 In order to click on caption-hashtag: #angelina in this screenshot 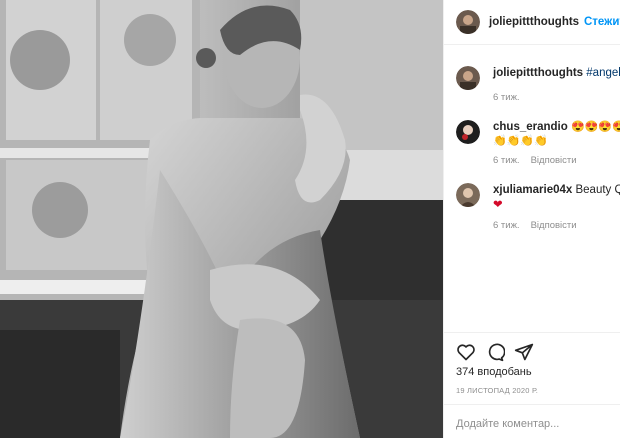, I will do `click(603, 73)`.